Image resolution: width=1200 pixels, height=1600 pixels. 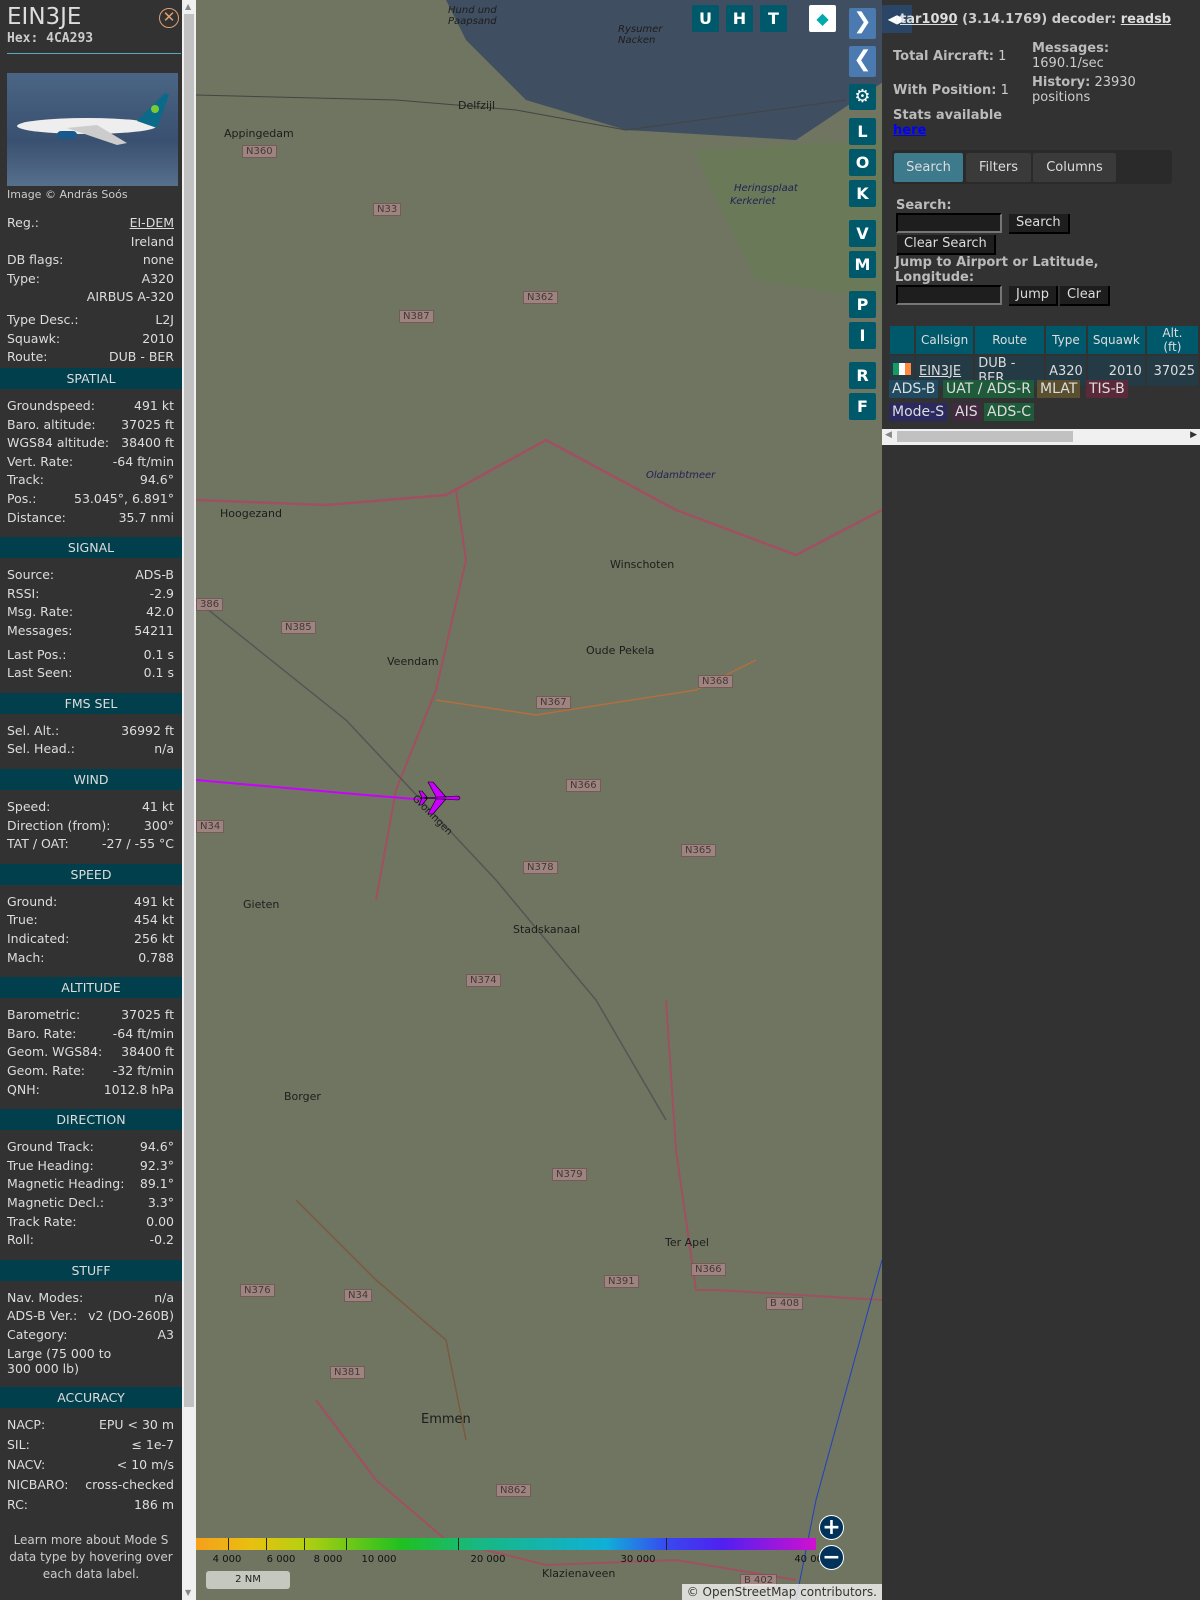 What do you see at coordinates (862, 131) in the screenshot?
I see `map-button-l: L` at bounding box center [862, 131].